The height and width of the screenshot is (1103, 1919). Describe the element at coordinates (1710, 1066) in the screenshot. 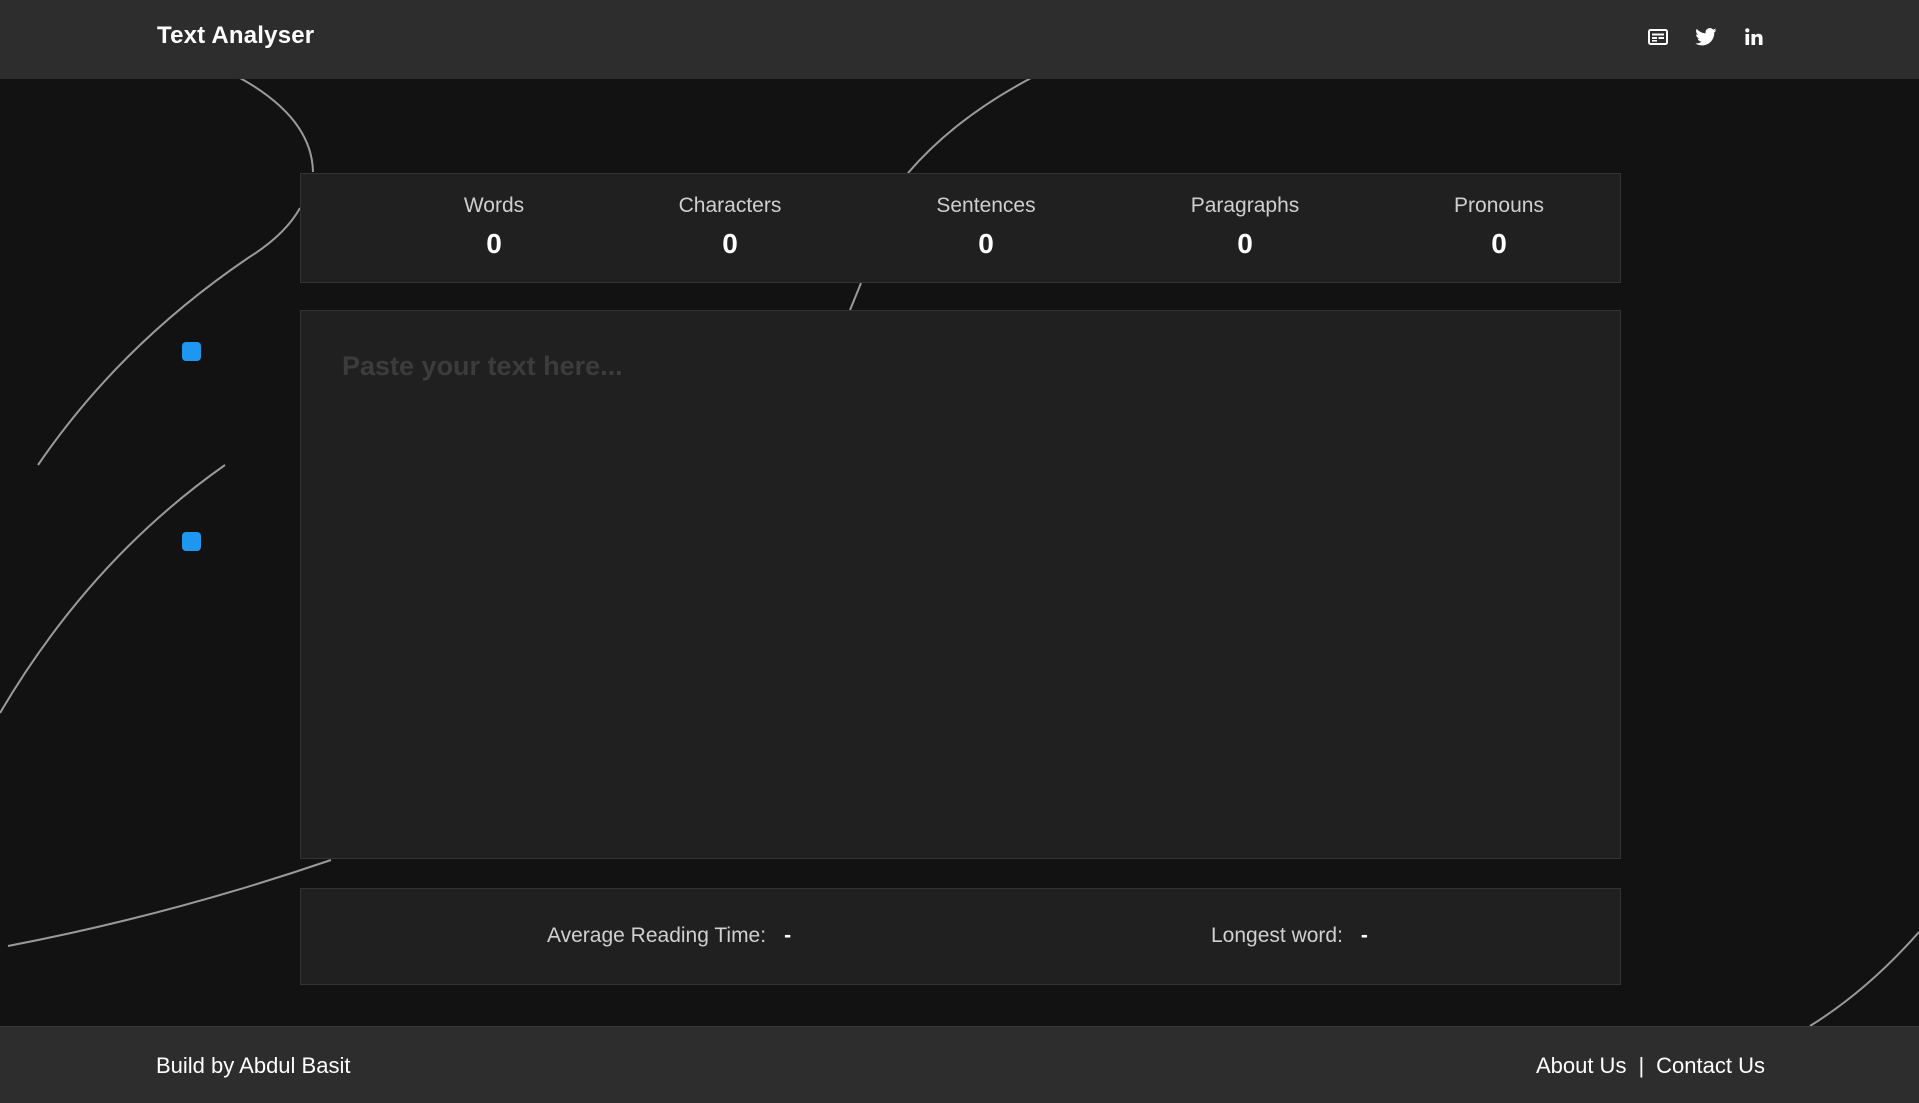

I see `contact-us-link: Contact Us` at that location.